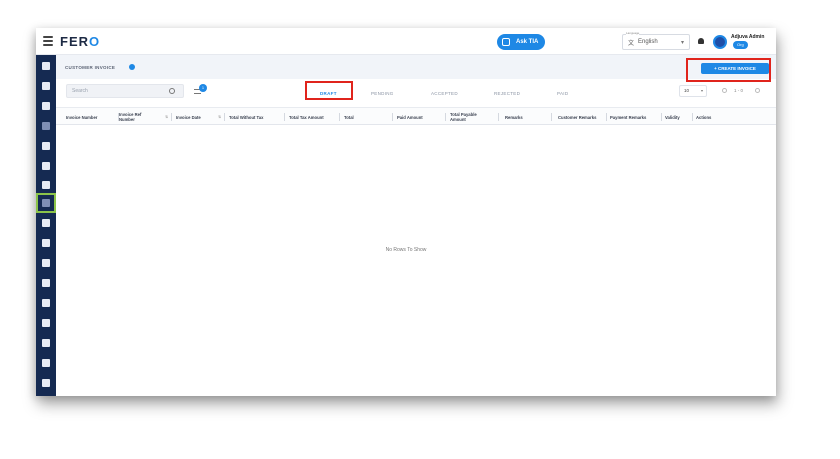  I want to click on truck-icon, so click(46, 146).